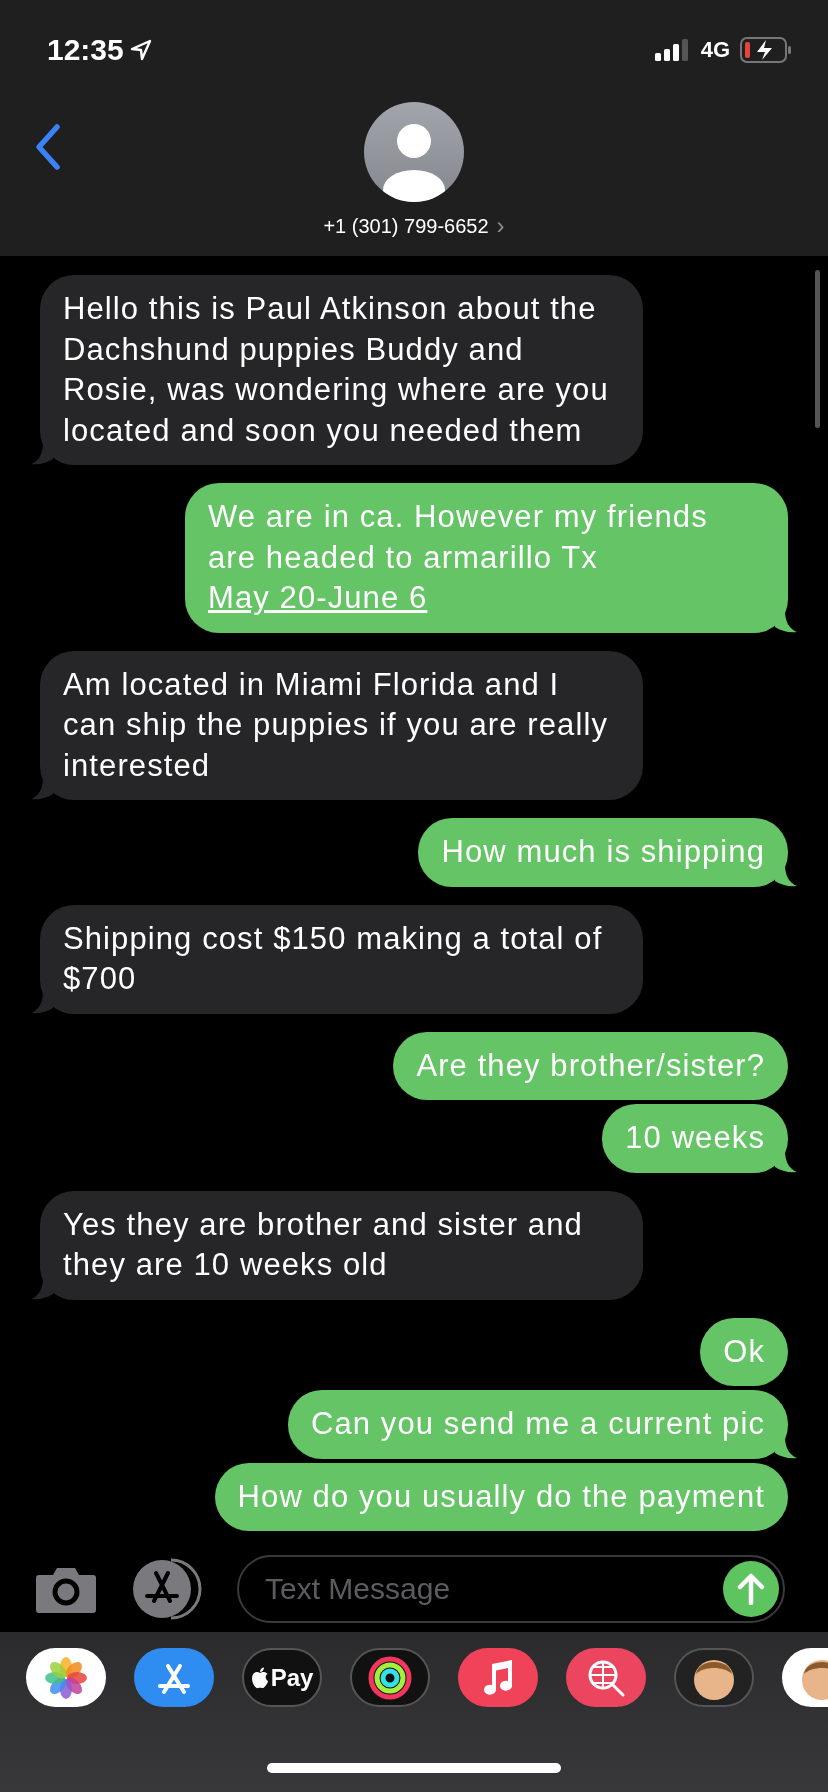 The width and height of the screenshot is (828, 1792). What do you see at coordinates (336, 369) in the screenshot?
I see `message-text: Hello this is Paul Atkinson about the Dachshund puppies Buddy and Rosie, was wondering where are you located and soon you needed them` at bounding box center [336, 369].